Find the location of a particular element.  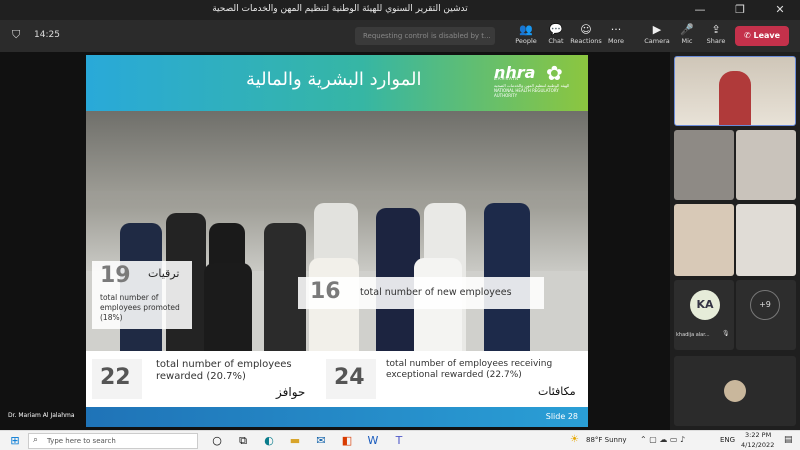

teams-icon: T is located at coordinates (399, 441).